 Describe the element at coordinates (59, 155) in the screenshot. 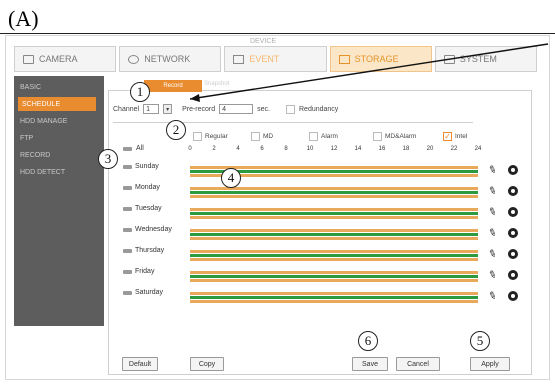

I see `sidebar-item-record: RECORD` at that location.